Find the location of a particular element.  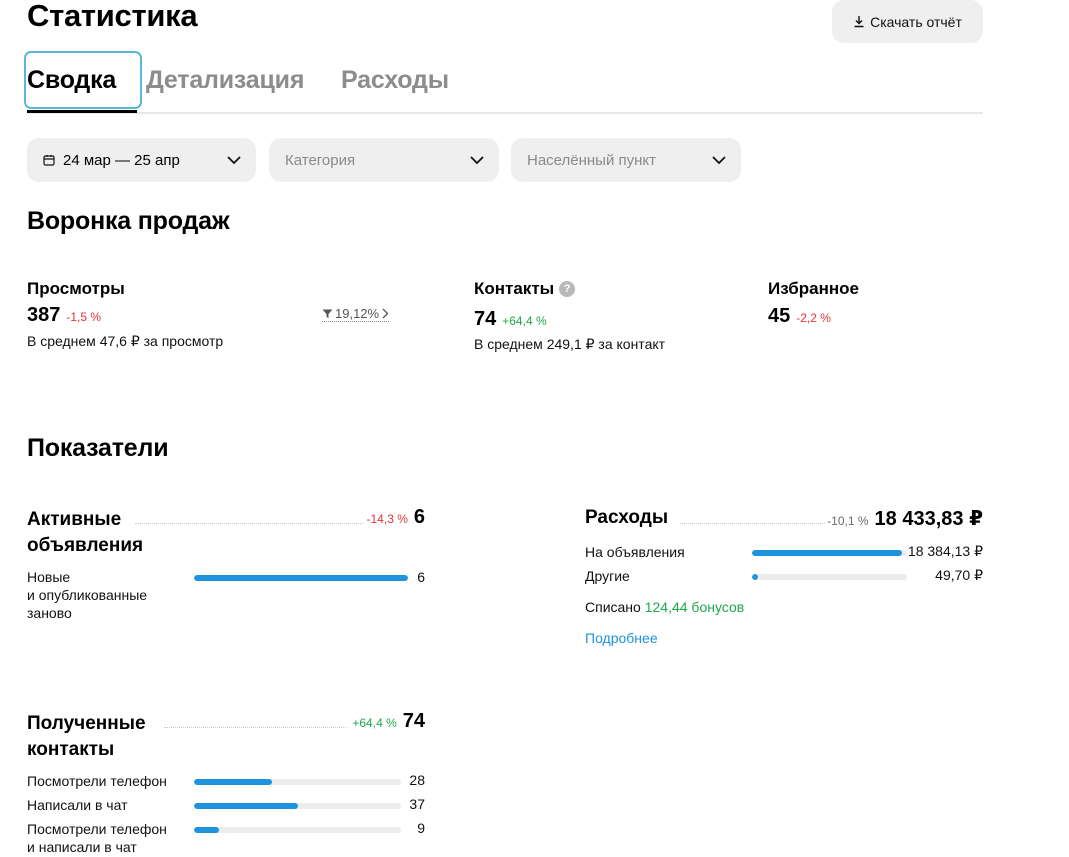

contacts-value: 74 is located at coordinates (485, 319).